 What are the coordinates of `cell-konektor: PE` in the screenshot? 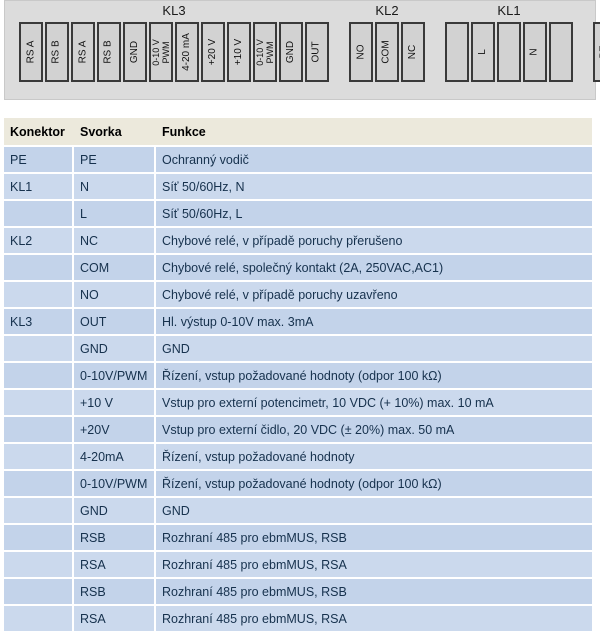 It's located at (39, 160).